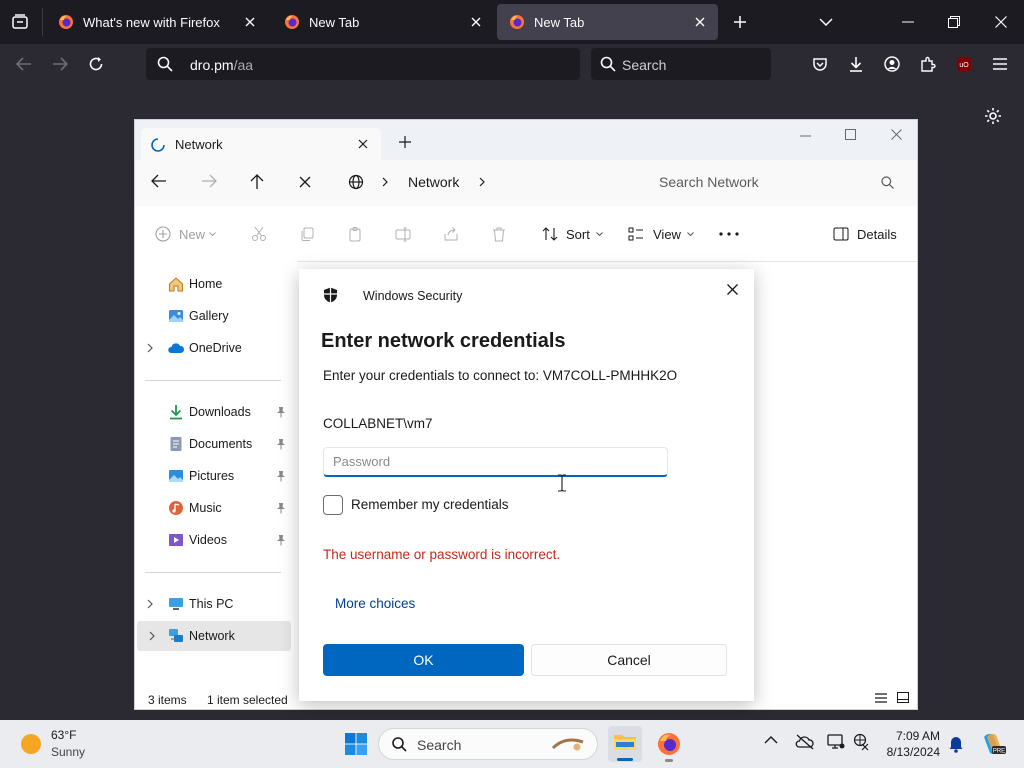 This screenshot has height=768, width=1024. What do you see at coordinates (954, 22) in the screenshot?
I see `restore-button` at bounding box center [954, 22].